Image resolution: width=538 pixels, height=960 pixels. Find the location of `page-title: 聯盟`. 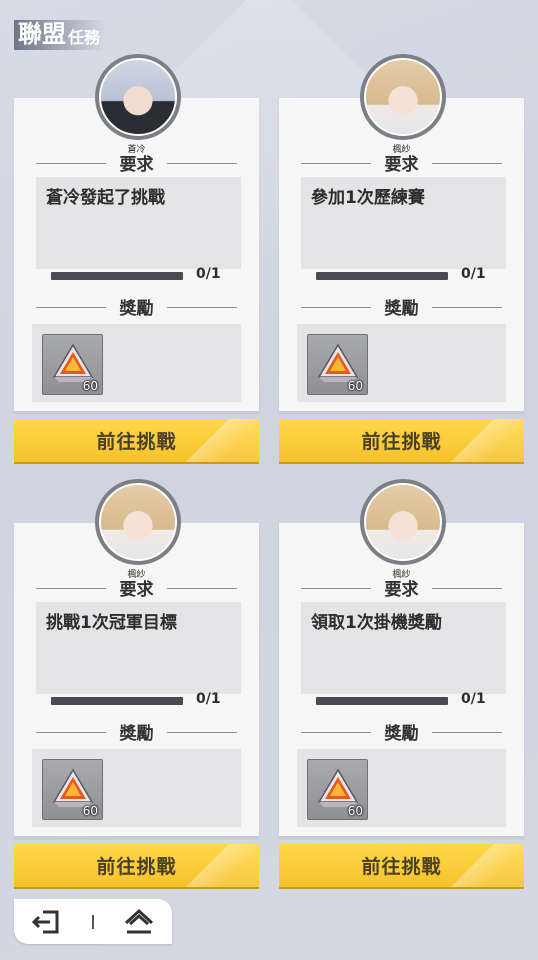

page-title: 聯盟 is located at coordinates (42, 34).